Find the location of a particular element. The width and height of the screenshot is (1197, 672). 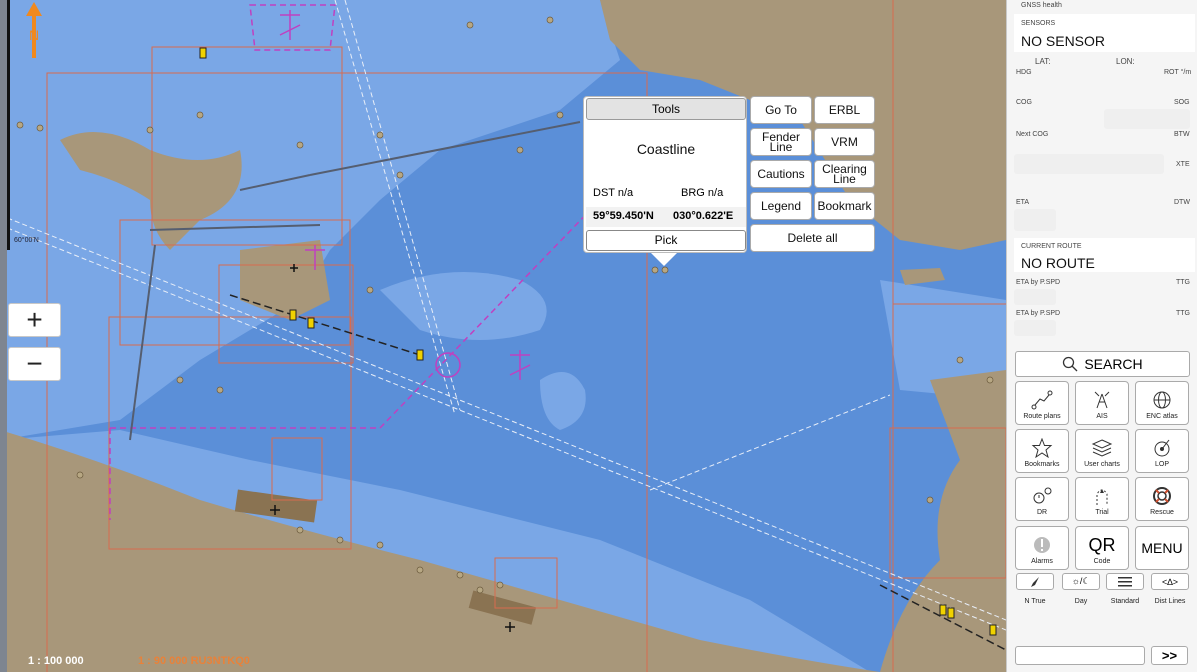

scale-label: 1 : 100 000 is located at coordinates (56, 661).